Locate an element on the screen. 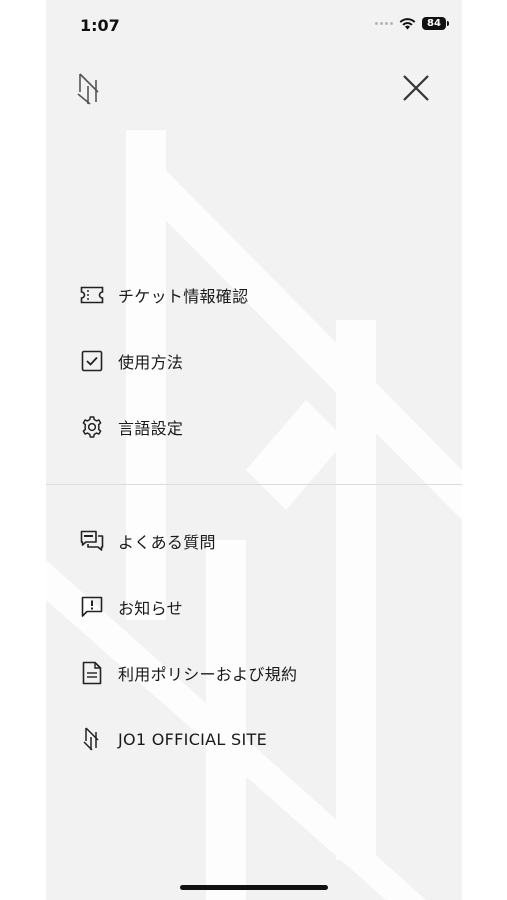  menu-item-label: お知らせ is located at coordinates (150, 608).